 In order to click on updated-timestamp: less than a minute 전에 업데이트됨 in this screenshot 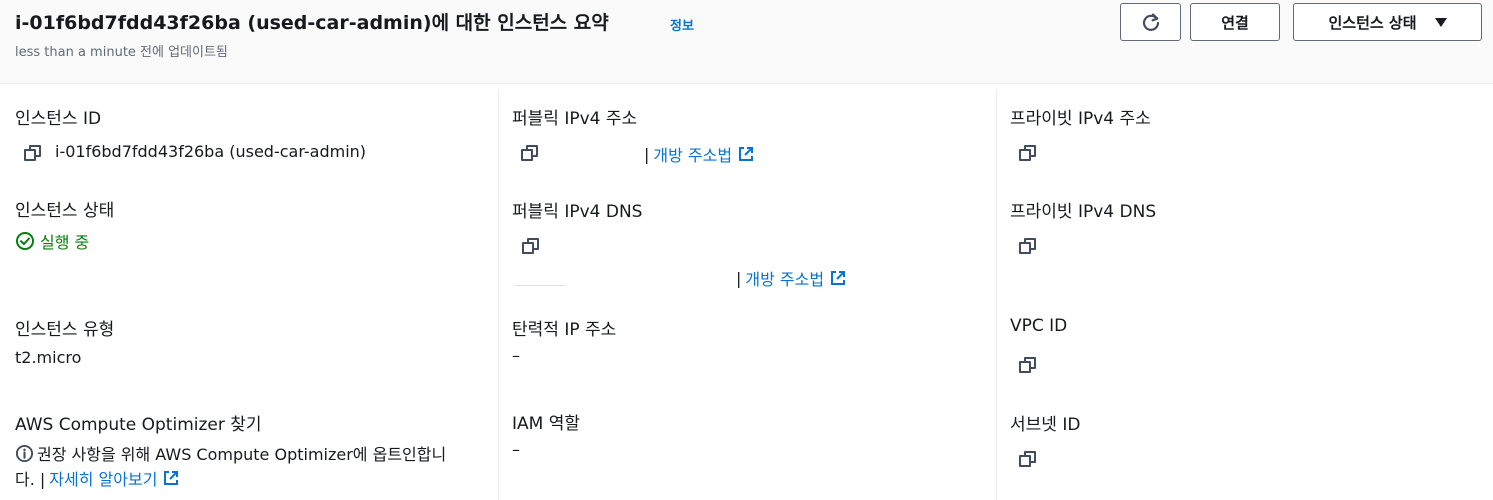, I will do `click(121, 52)`.